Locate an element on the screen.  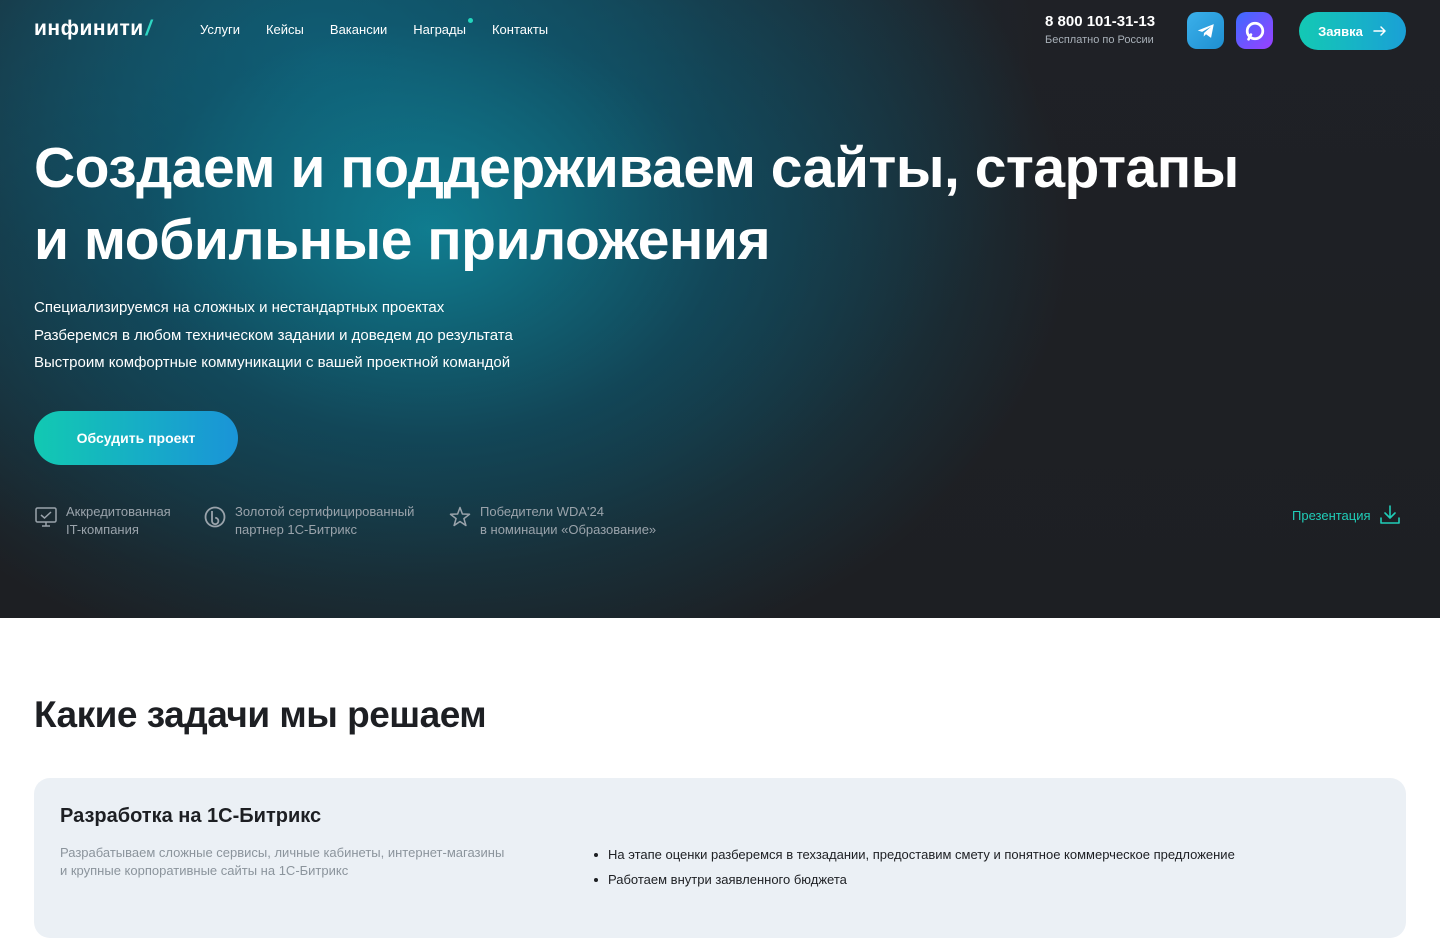
max-messenger-icon is located at coordinates (1254, 31).